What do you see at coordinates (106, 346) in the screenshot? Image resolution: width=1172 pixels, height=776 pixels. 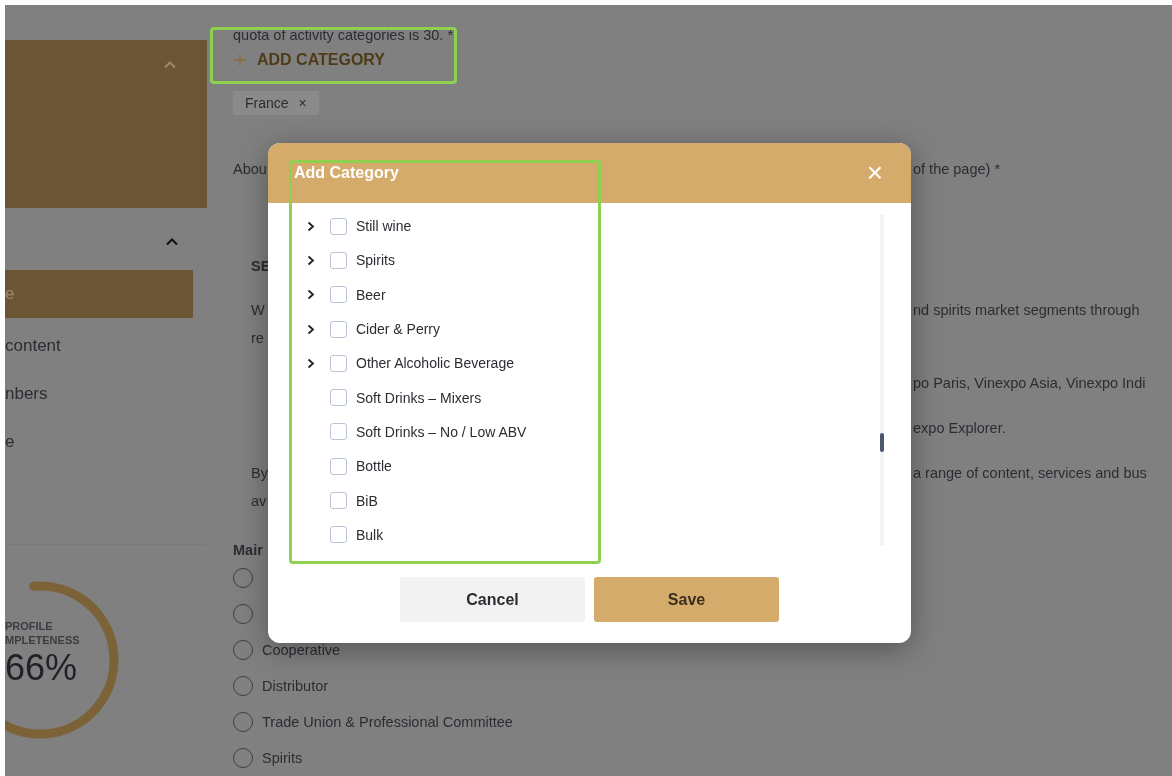 I see `sidebar-item: content` at bounding box center [106, 346].